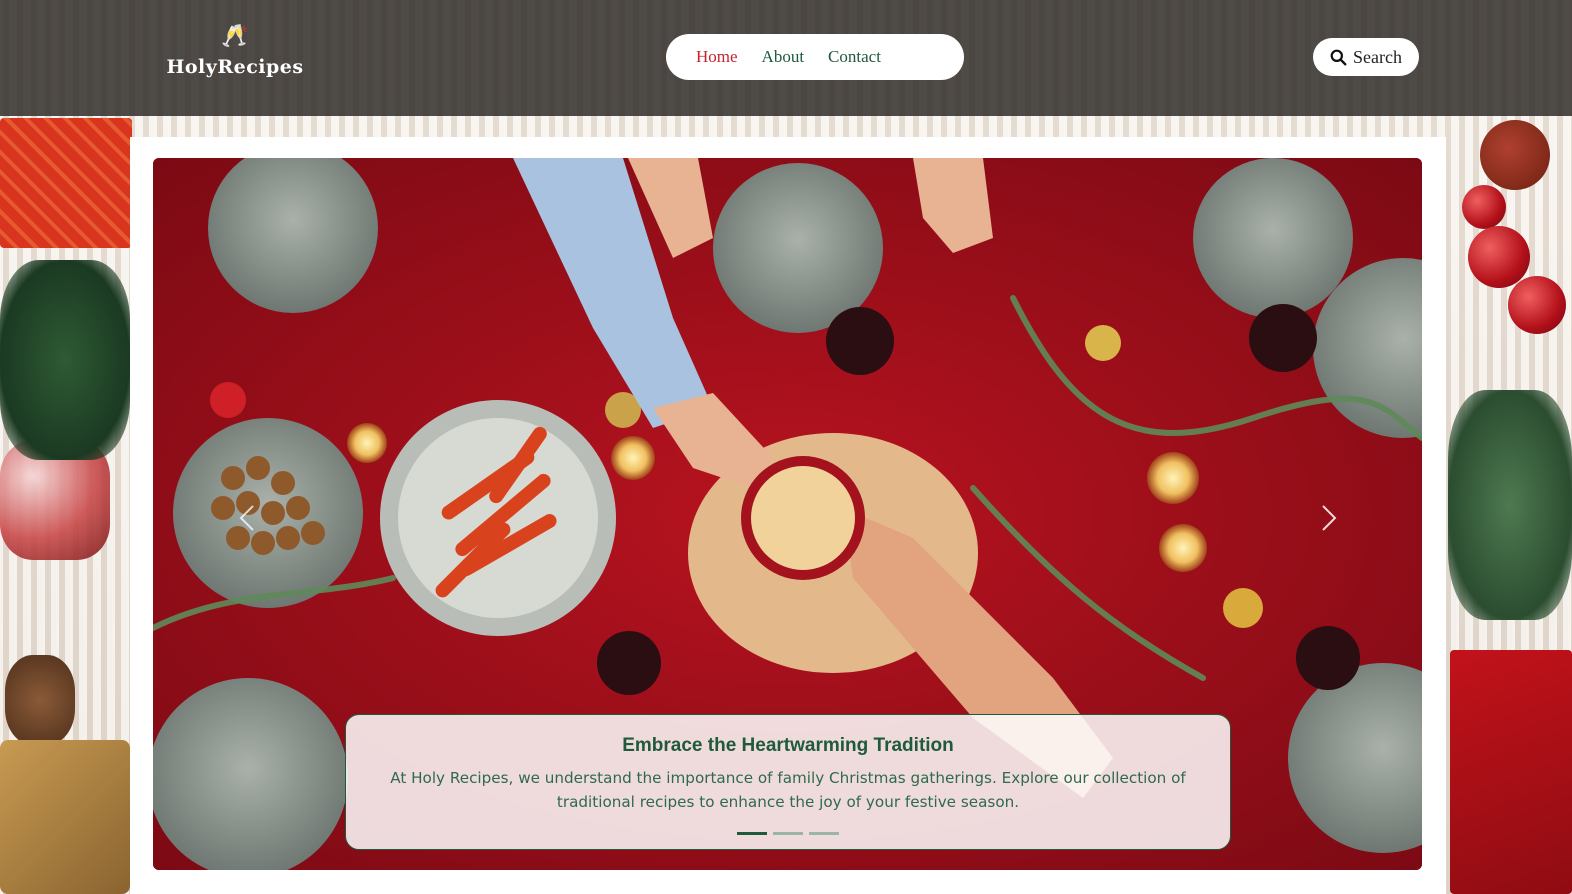 The image size is (1572, 894). What do you see at coordinates (40, 700) in the screenshot?
I see `pinecone-decoration` at bounding box center [40, 700].